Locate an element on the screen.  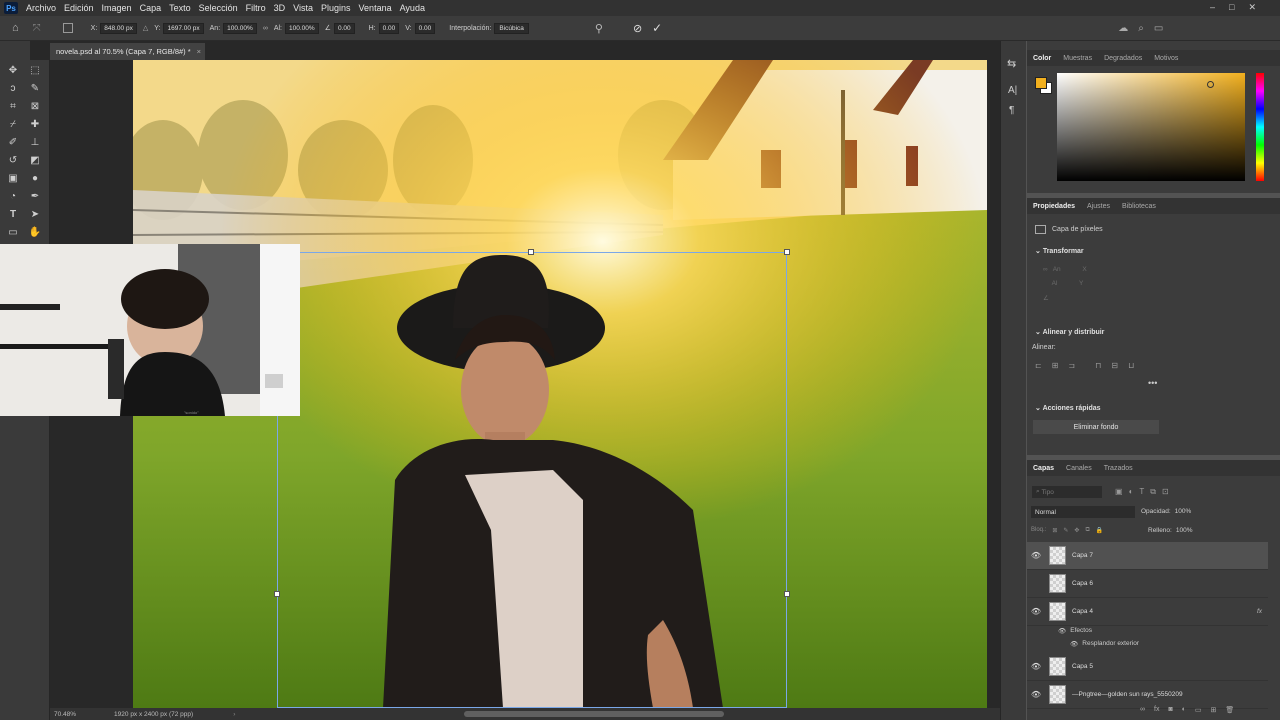
menu-seleccion: Selección is located at coordinates (218, 8).